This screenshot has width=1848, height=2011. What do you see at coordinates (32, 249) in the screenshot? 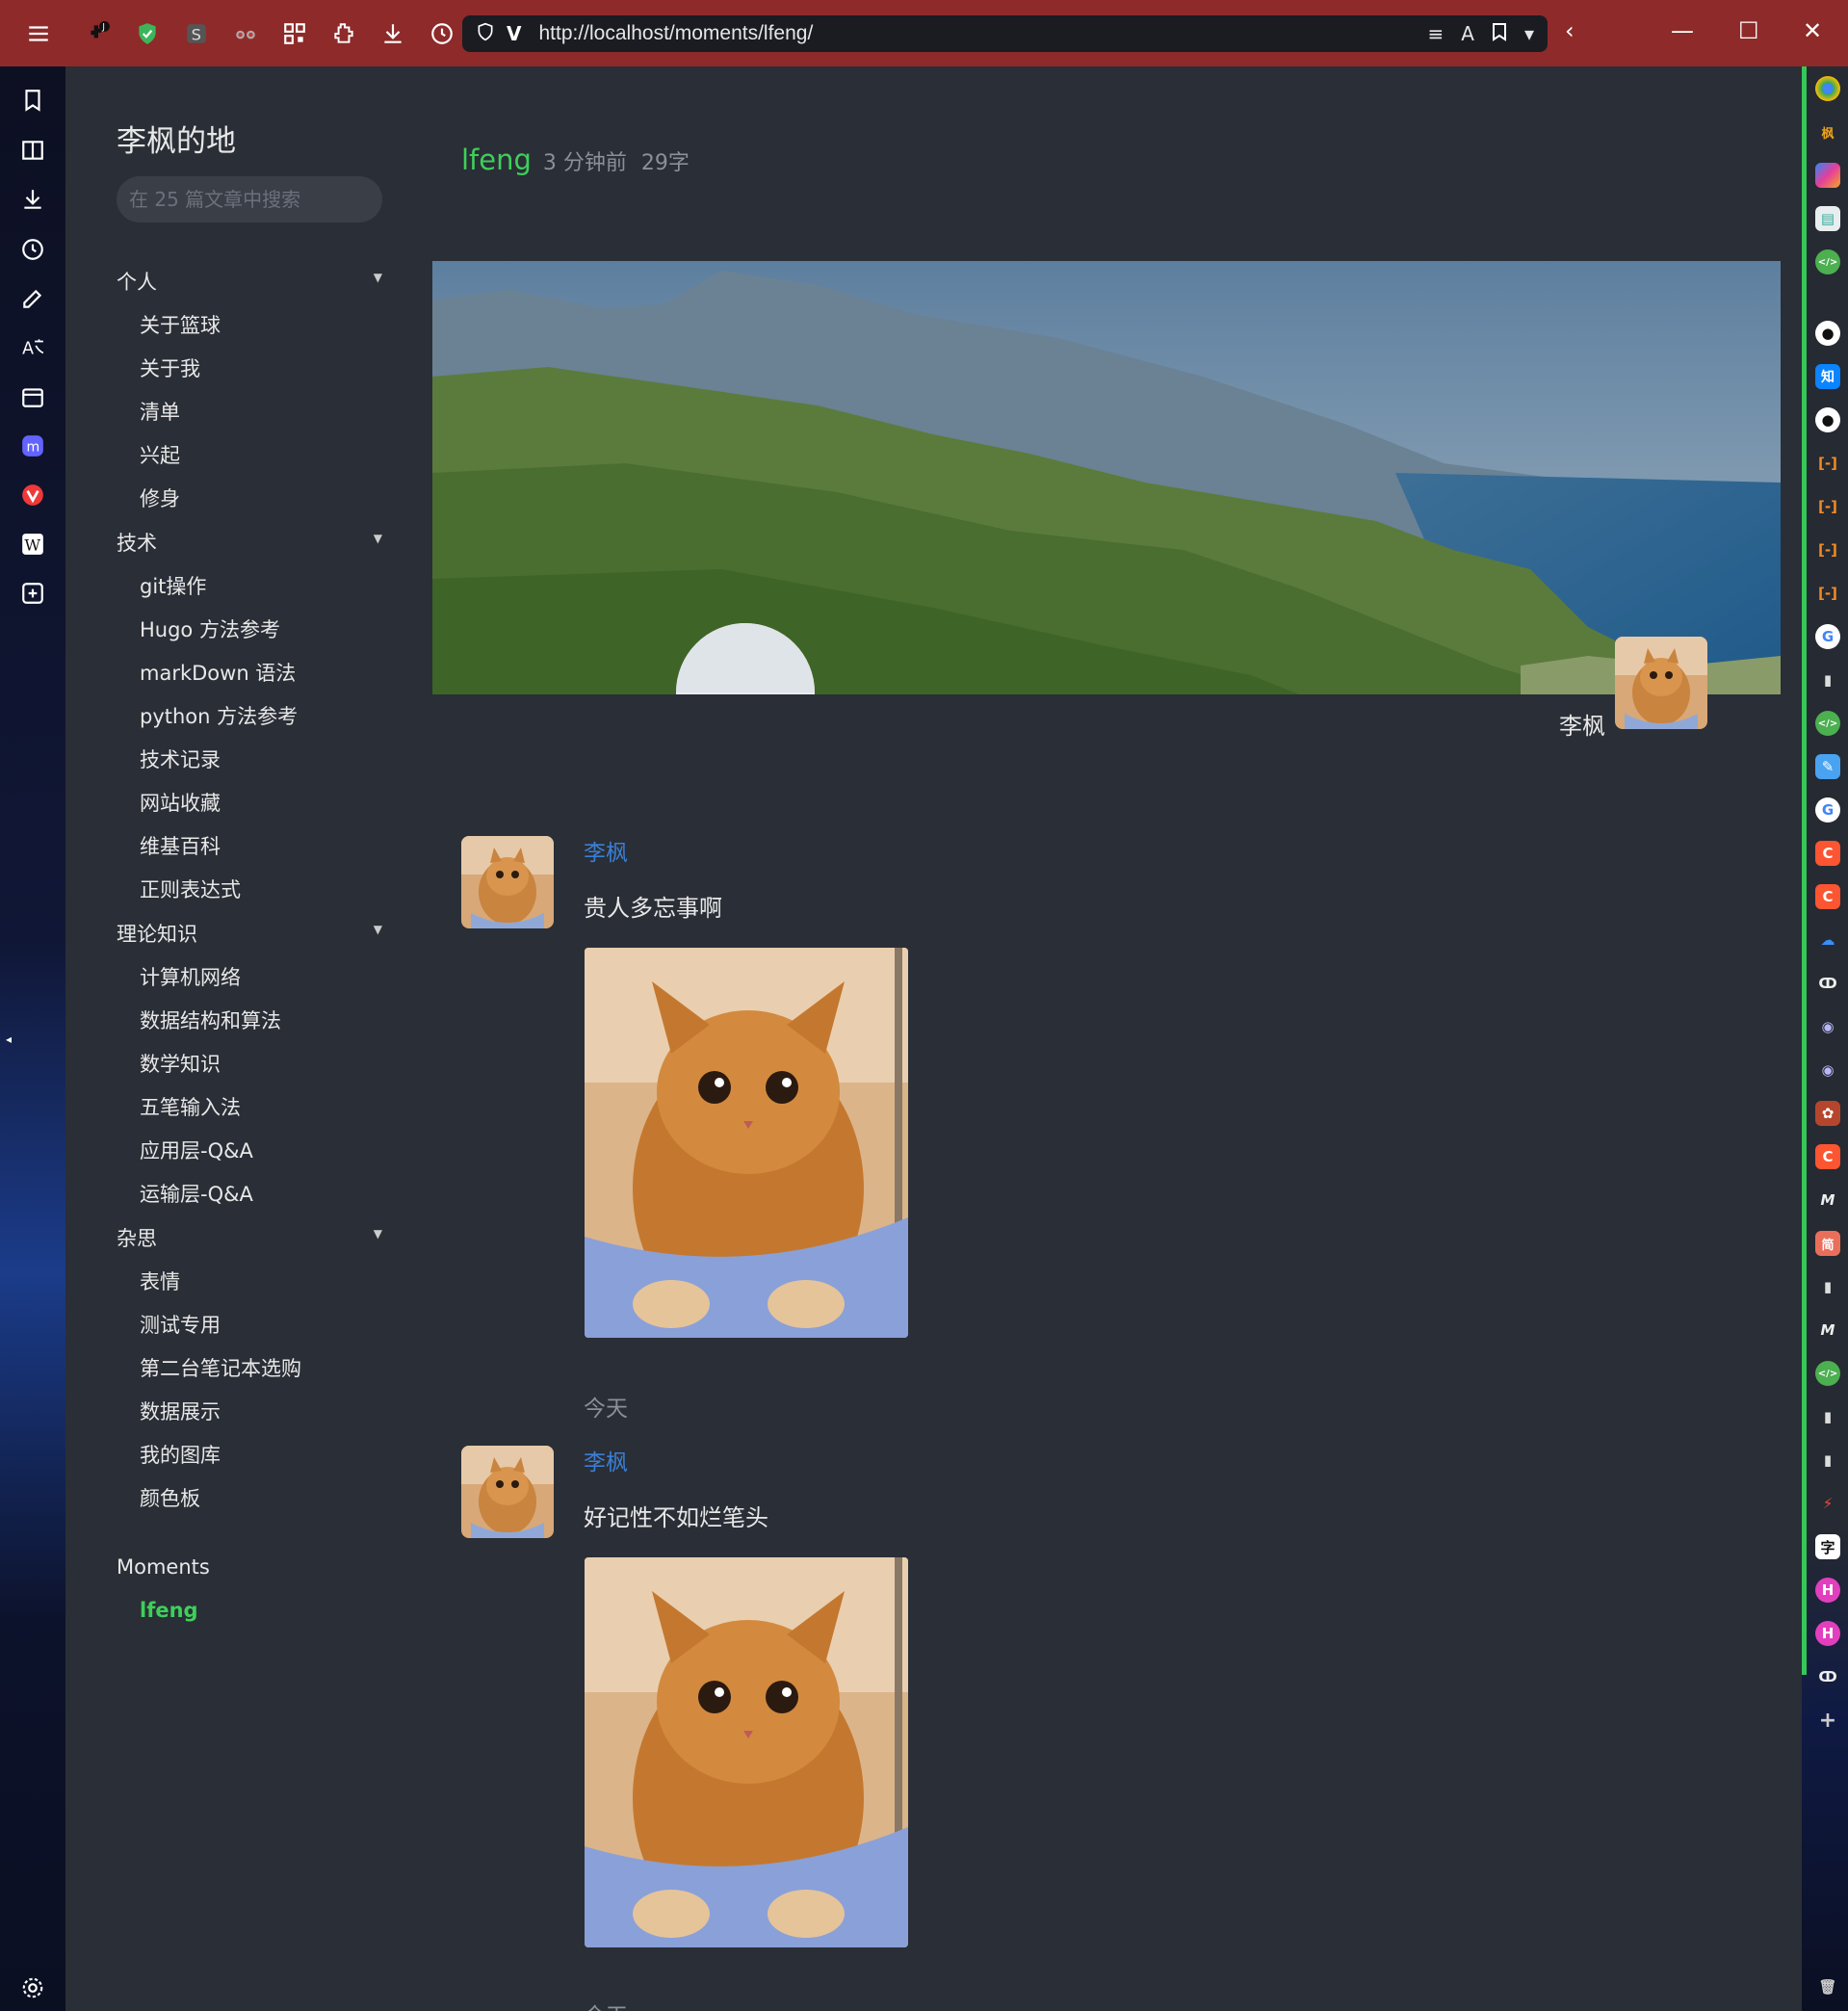
I see `history-panel-icon` at bounding box center [32, 249].